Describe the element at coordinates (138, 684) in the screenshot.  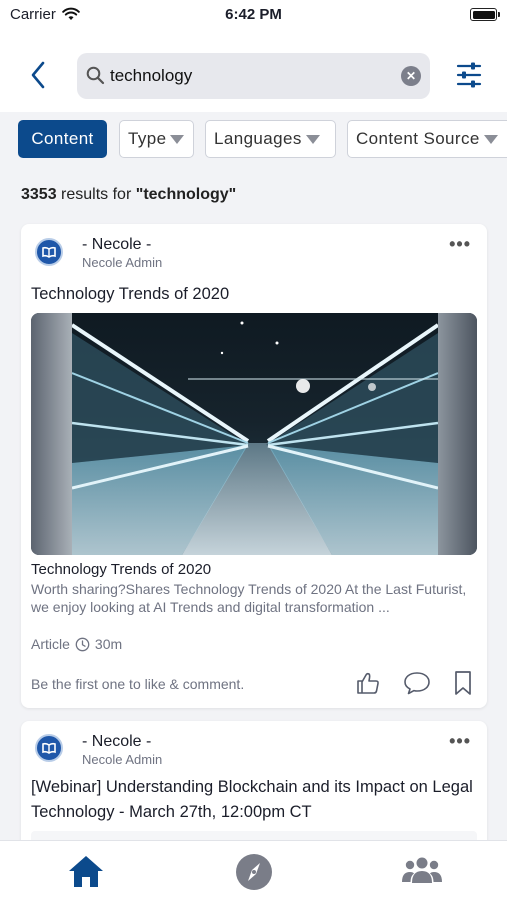
I see `engagement-text: Be the first one to like & comment.` at that location.